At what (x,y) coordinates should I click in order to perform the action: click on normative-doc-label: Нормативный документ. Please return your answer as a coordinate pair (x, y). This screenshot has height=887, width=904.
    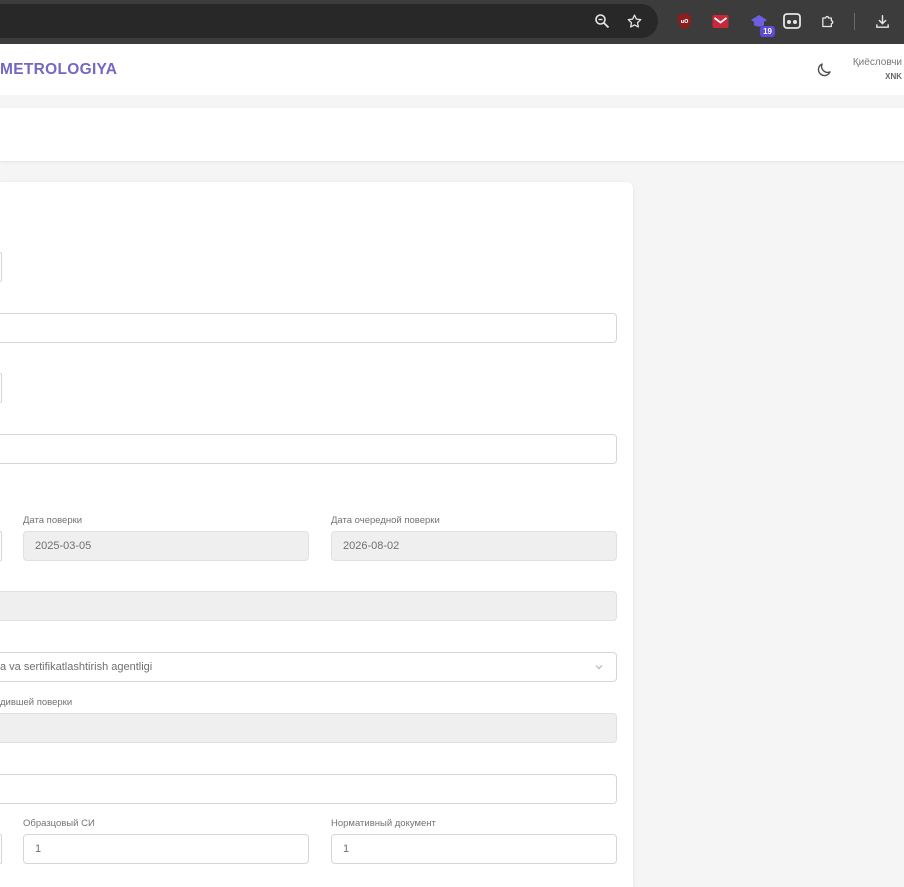
    Looking at the image, I should click on (383, 823).